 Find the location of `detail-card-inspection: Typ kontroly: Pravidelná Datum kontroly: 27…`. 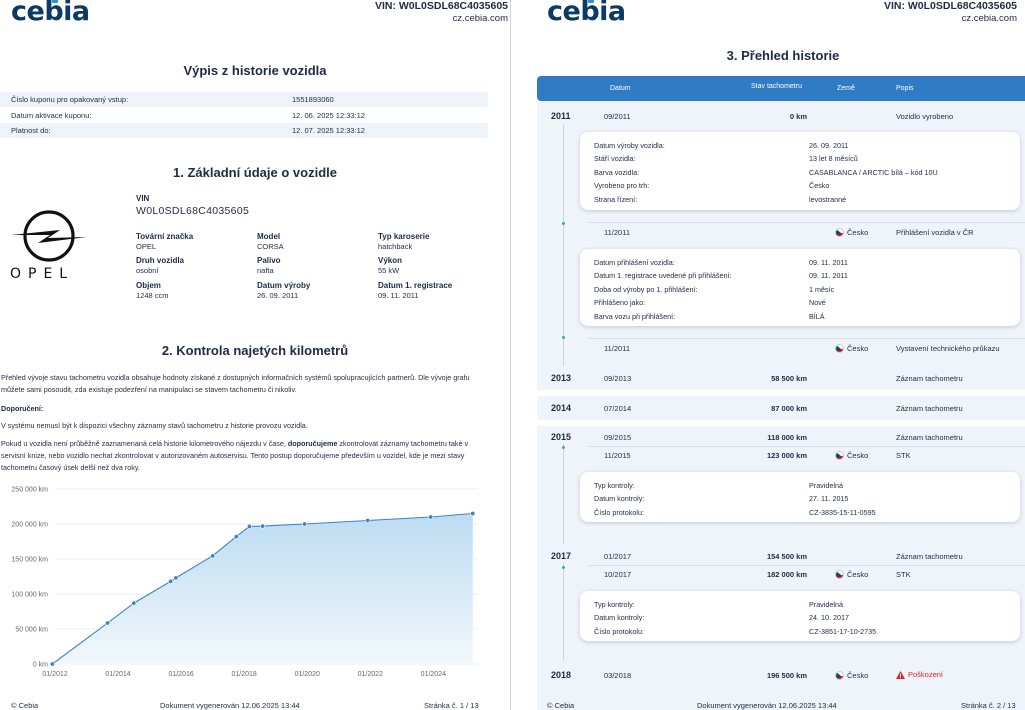

detail-card-inspection: Typ kontroly: Pravidelná Datum kontroly: 27… is located at coordinates (800, 497).